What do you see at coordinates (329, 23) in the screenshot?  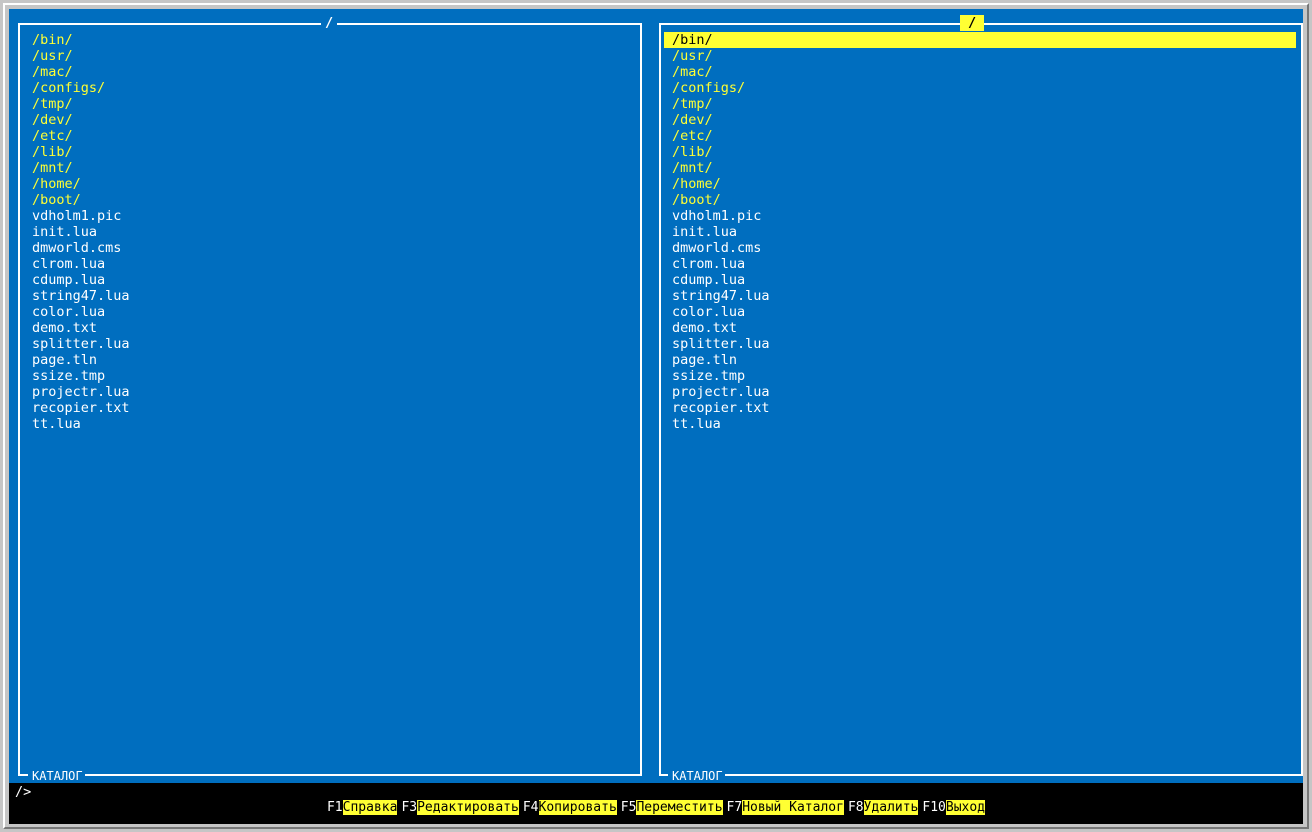 I see `left-panel-title: /` at bounding box center [329, 23].